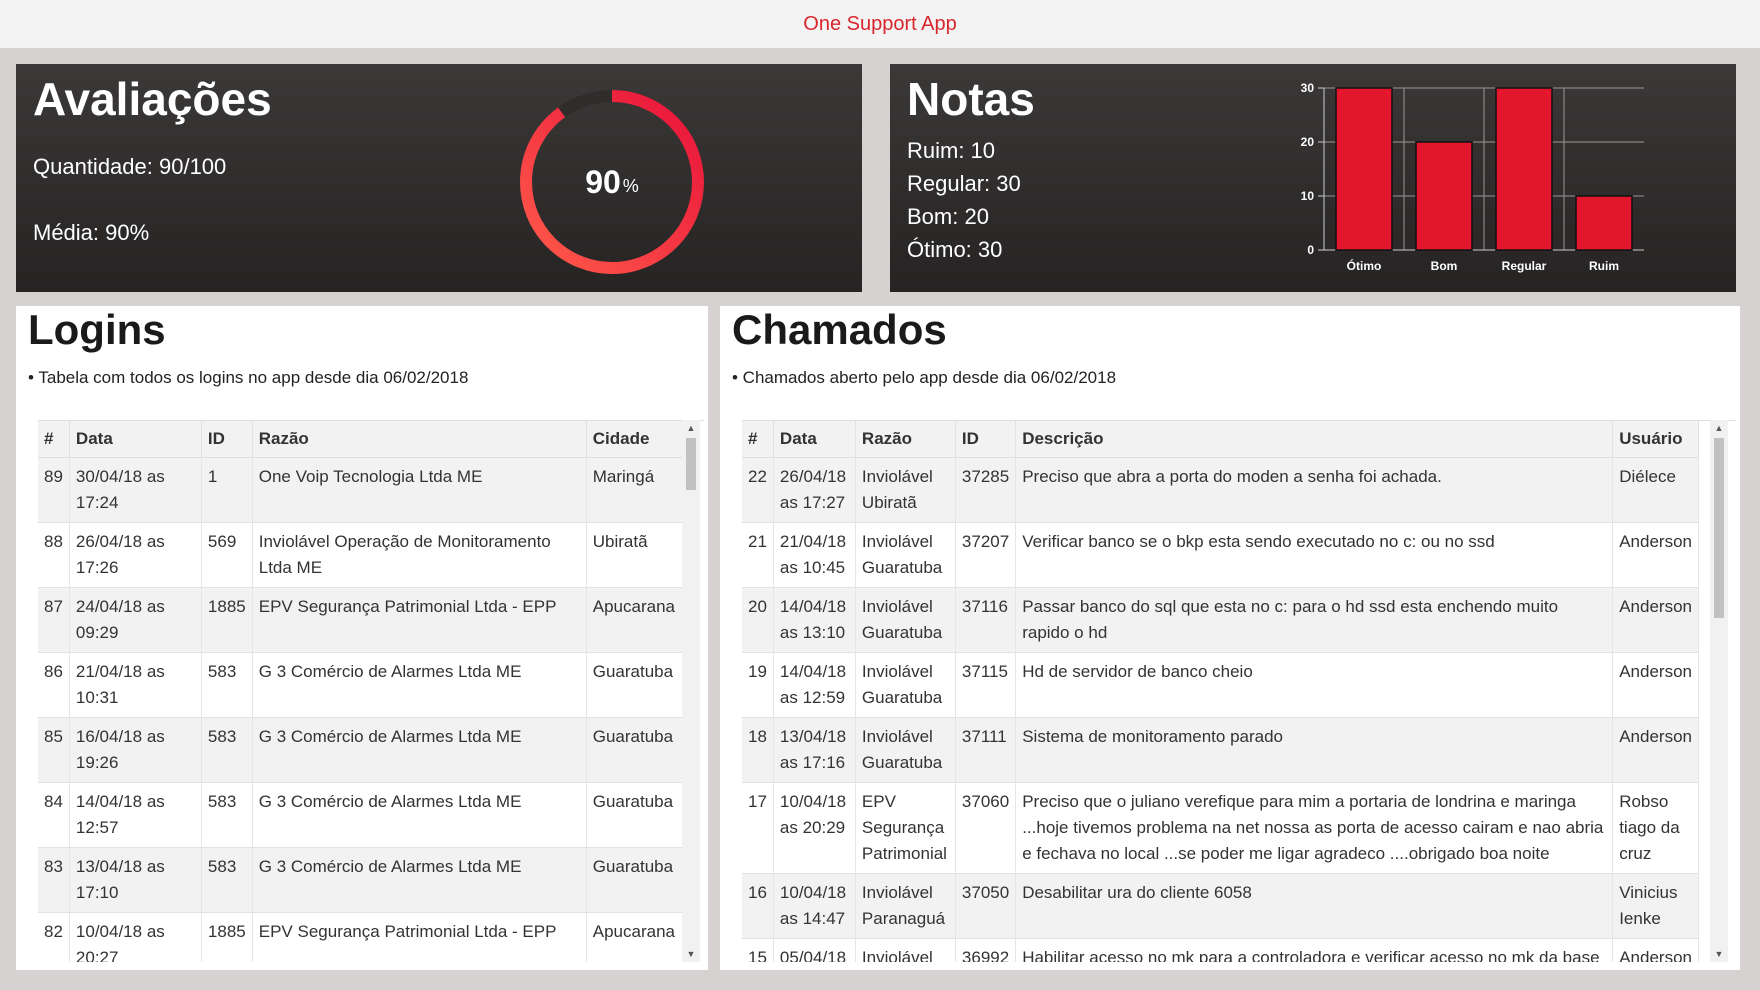  What do you see at coordinates (964, 183) in the screenshot?
I see `notas-line-regular: Regular: 30` at bounding box center [964, 183].